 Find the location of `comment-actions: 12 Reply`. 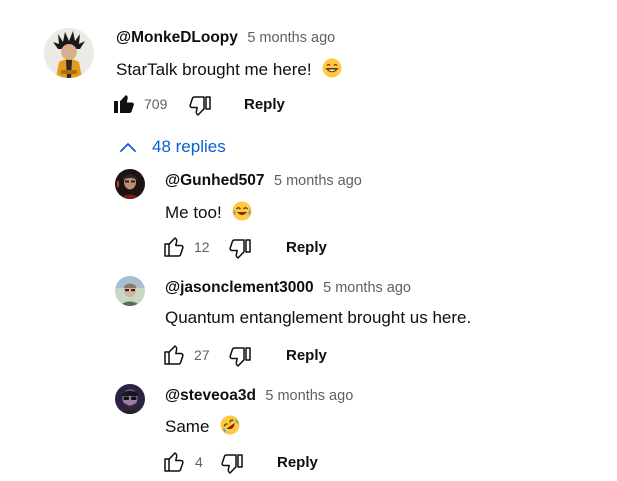

comment-actions: 12 Reply is located at coordinates (262, 248).